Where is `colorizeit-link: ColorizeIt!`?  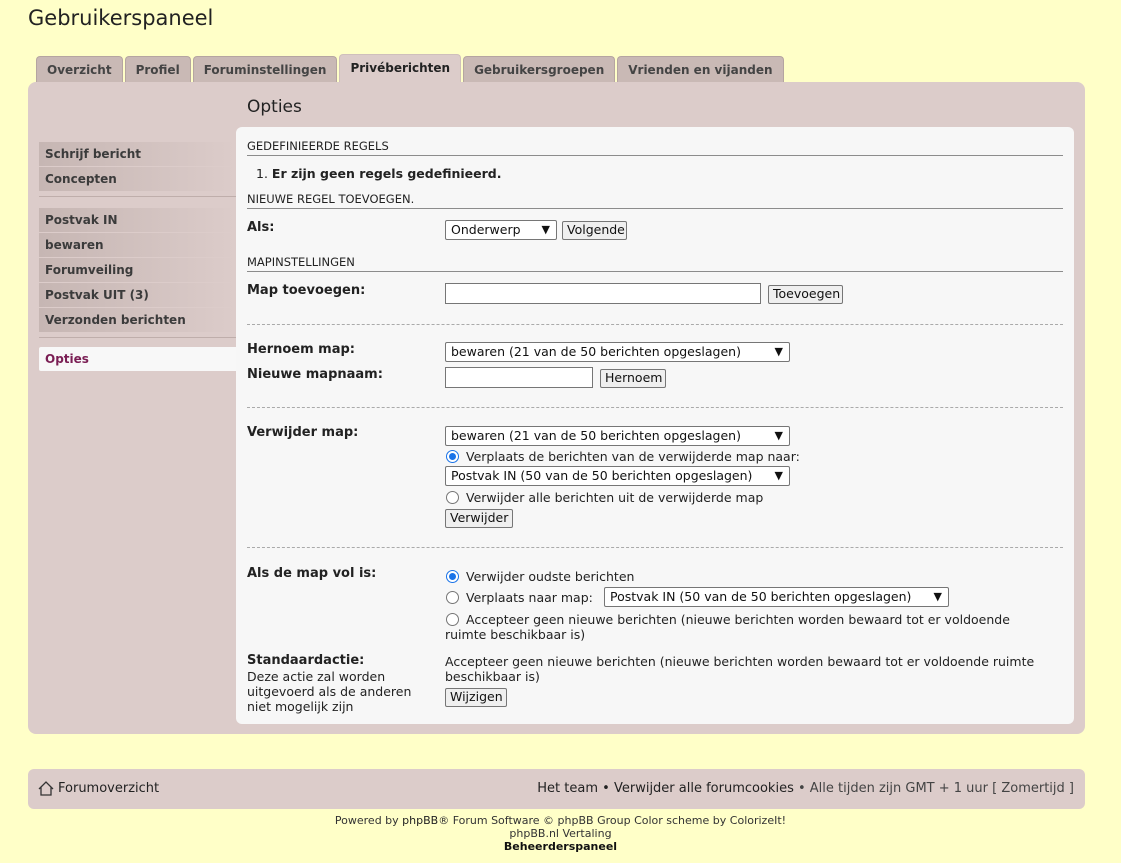 colorizeit-link: ColorizeIt! is located at coordinates (758, 820).